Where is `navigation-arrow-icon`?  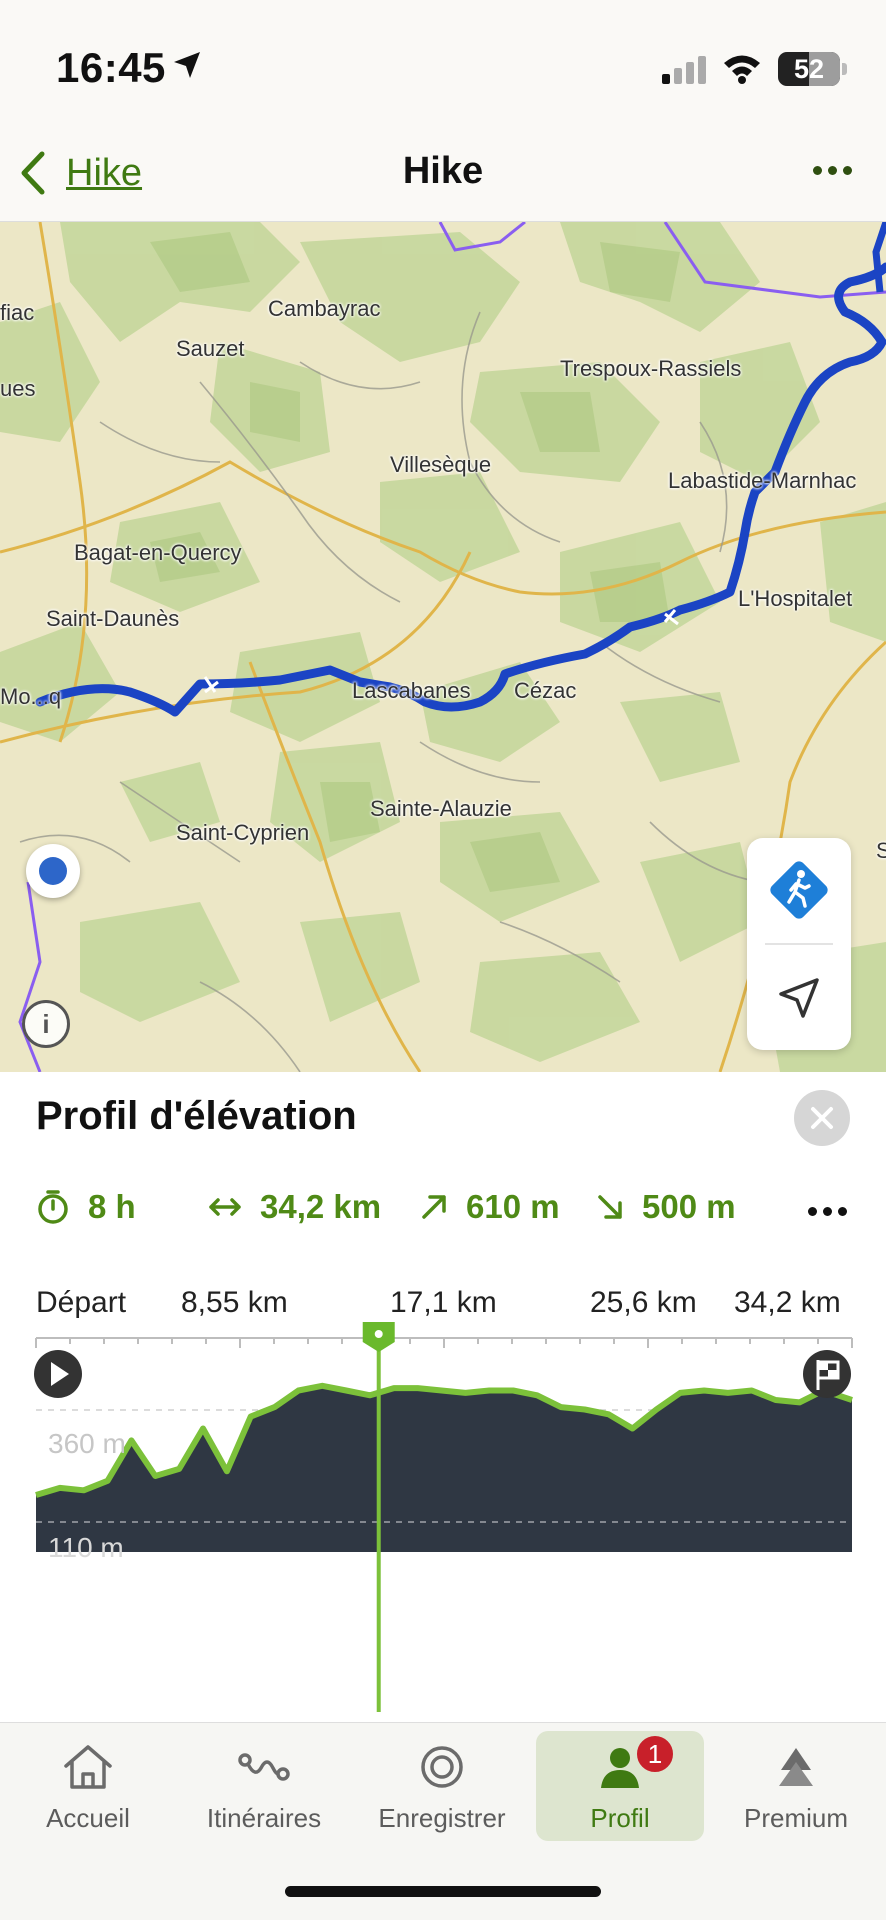 navigation-arrow-icon is located at coordinates (799, 998).